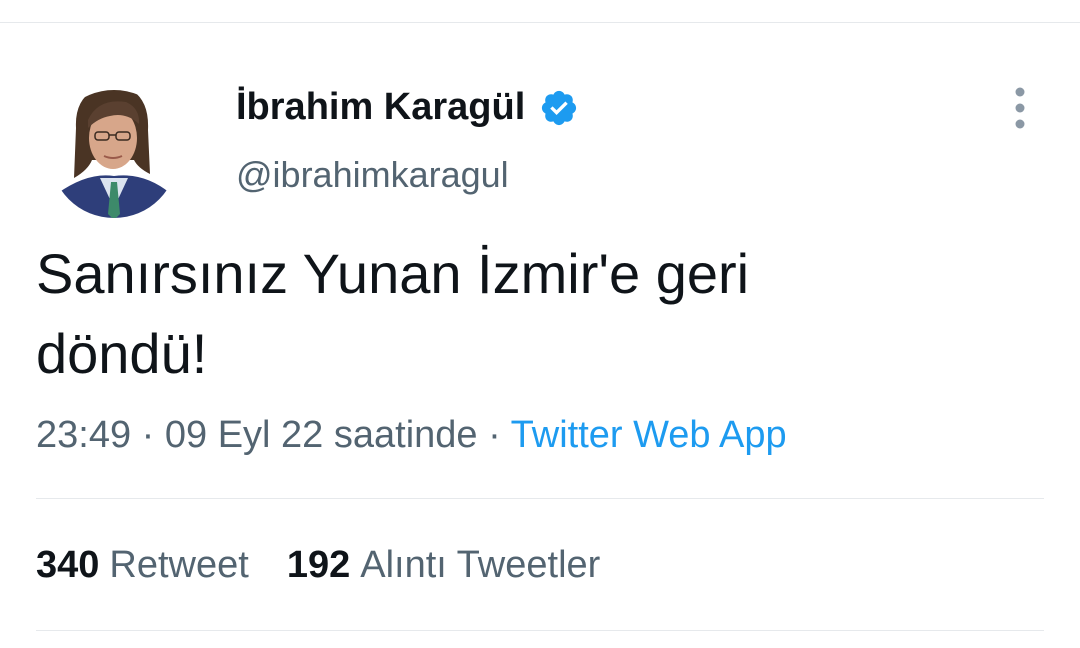  What do you see at coordinates (540, 22) in the screenshot?
I see `top-divider` at bounding box center [540, 22].